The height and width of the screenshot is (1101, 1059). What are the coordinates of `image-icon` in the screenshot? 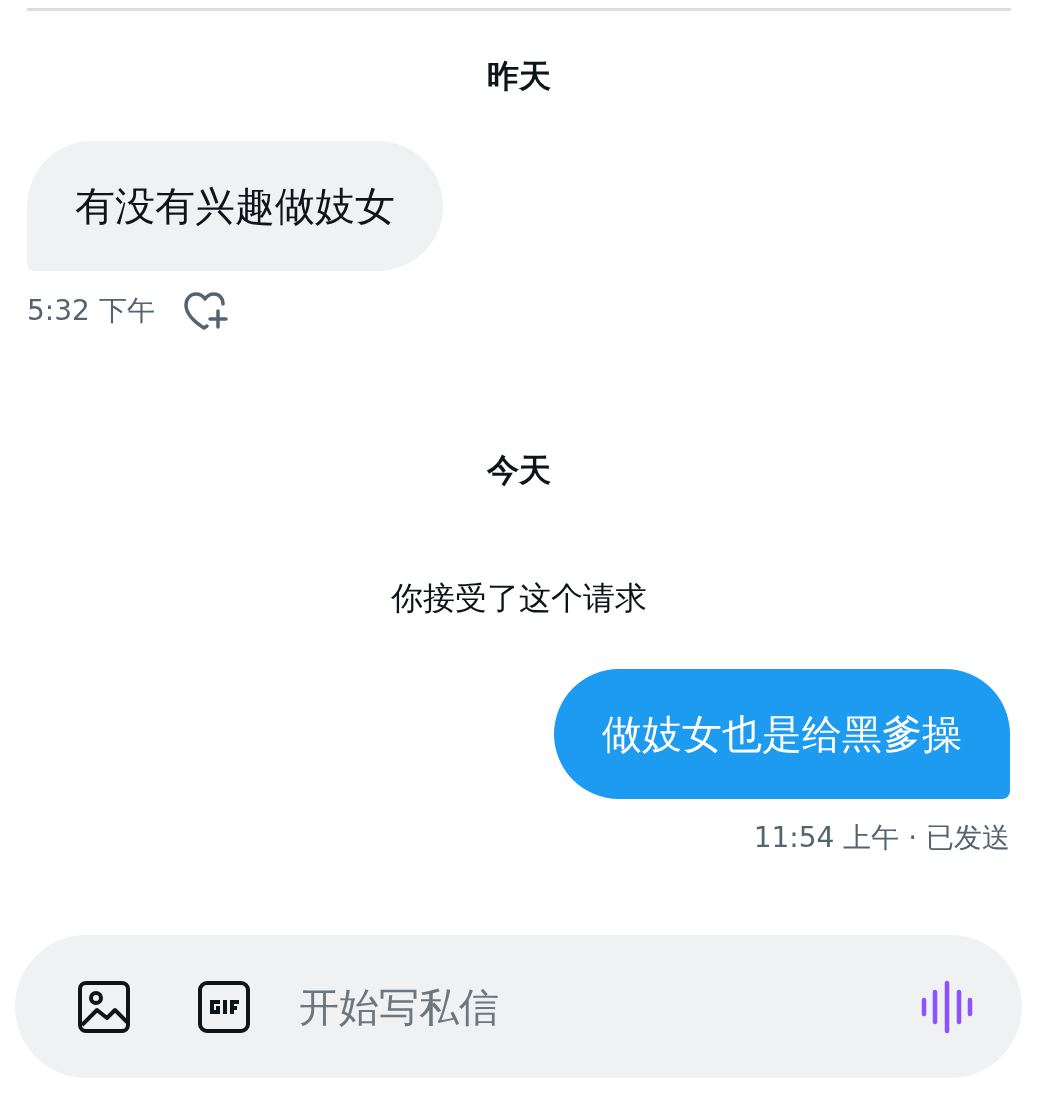 It's located at (104, 1006).